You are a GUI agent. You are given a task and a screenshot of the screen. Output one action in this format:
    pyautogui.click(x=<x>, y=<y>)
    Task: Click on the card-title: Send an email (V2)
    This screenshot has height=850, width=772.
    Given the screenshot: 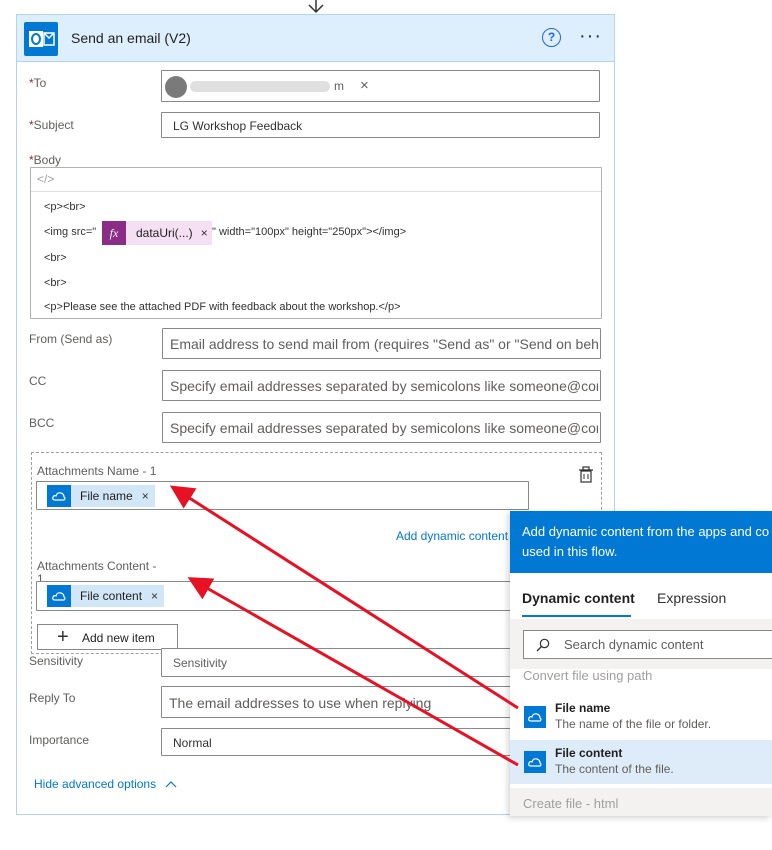 What is the action you would take?
    pyautogui.click(x=131, y=38)
    